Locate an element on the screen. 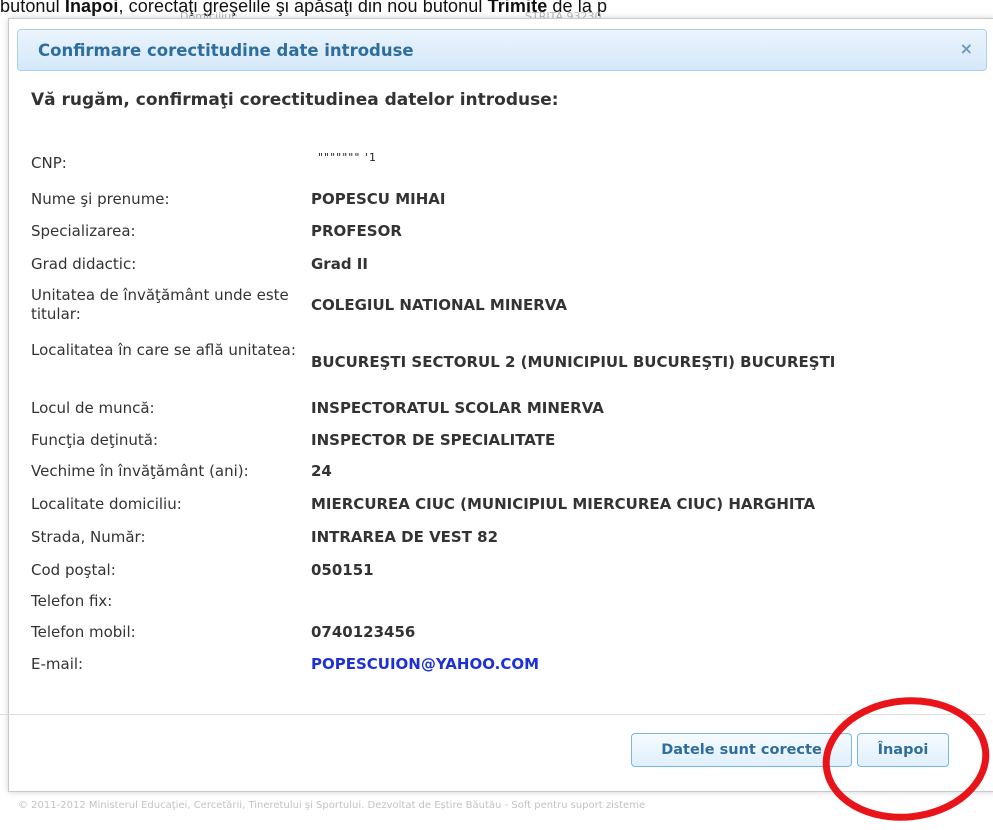  field-label: Grad didactic: is located at coordinates (84, 264).